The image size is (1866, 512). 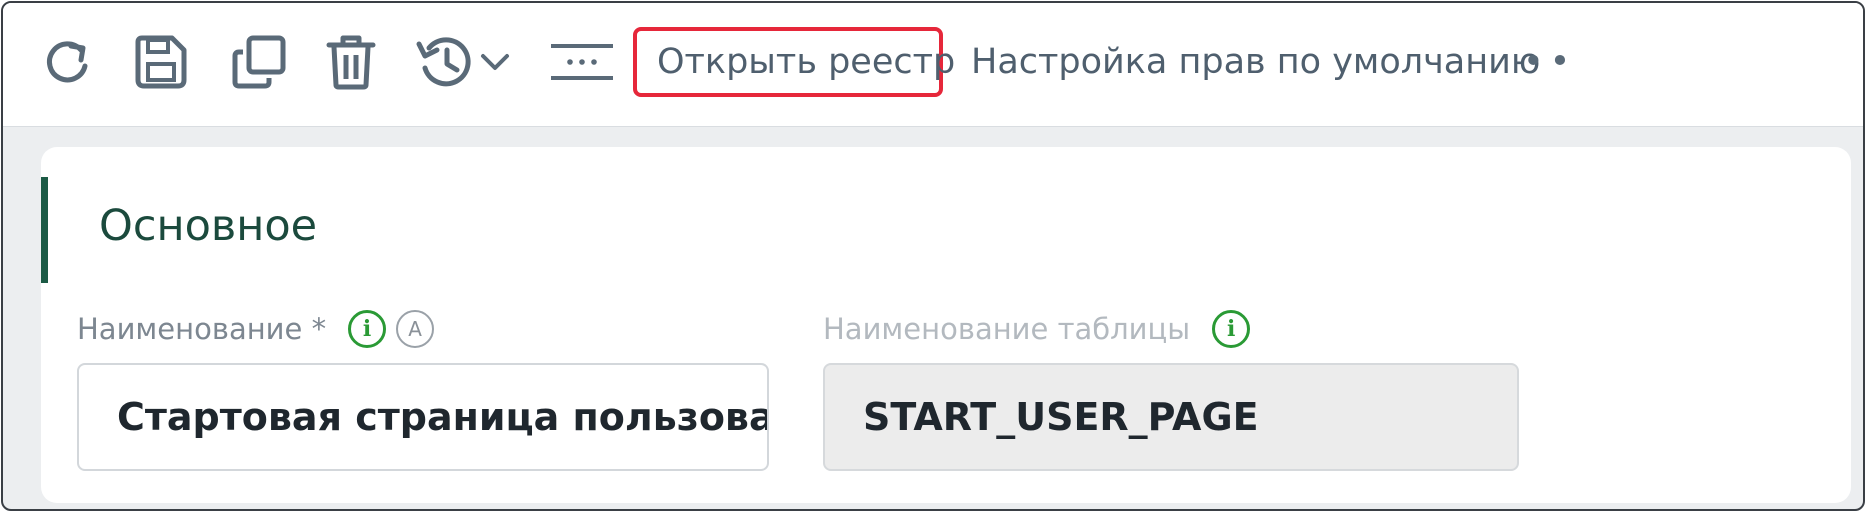 I want to click on save-icon, so click(x=160, y=62).